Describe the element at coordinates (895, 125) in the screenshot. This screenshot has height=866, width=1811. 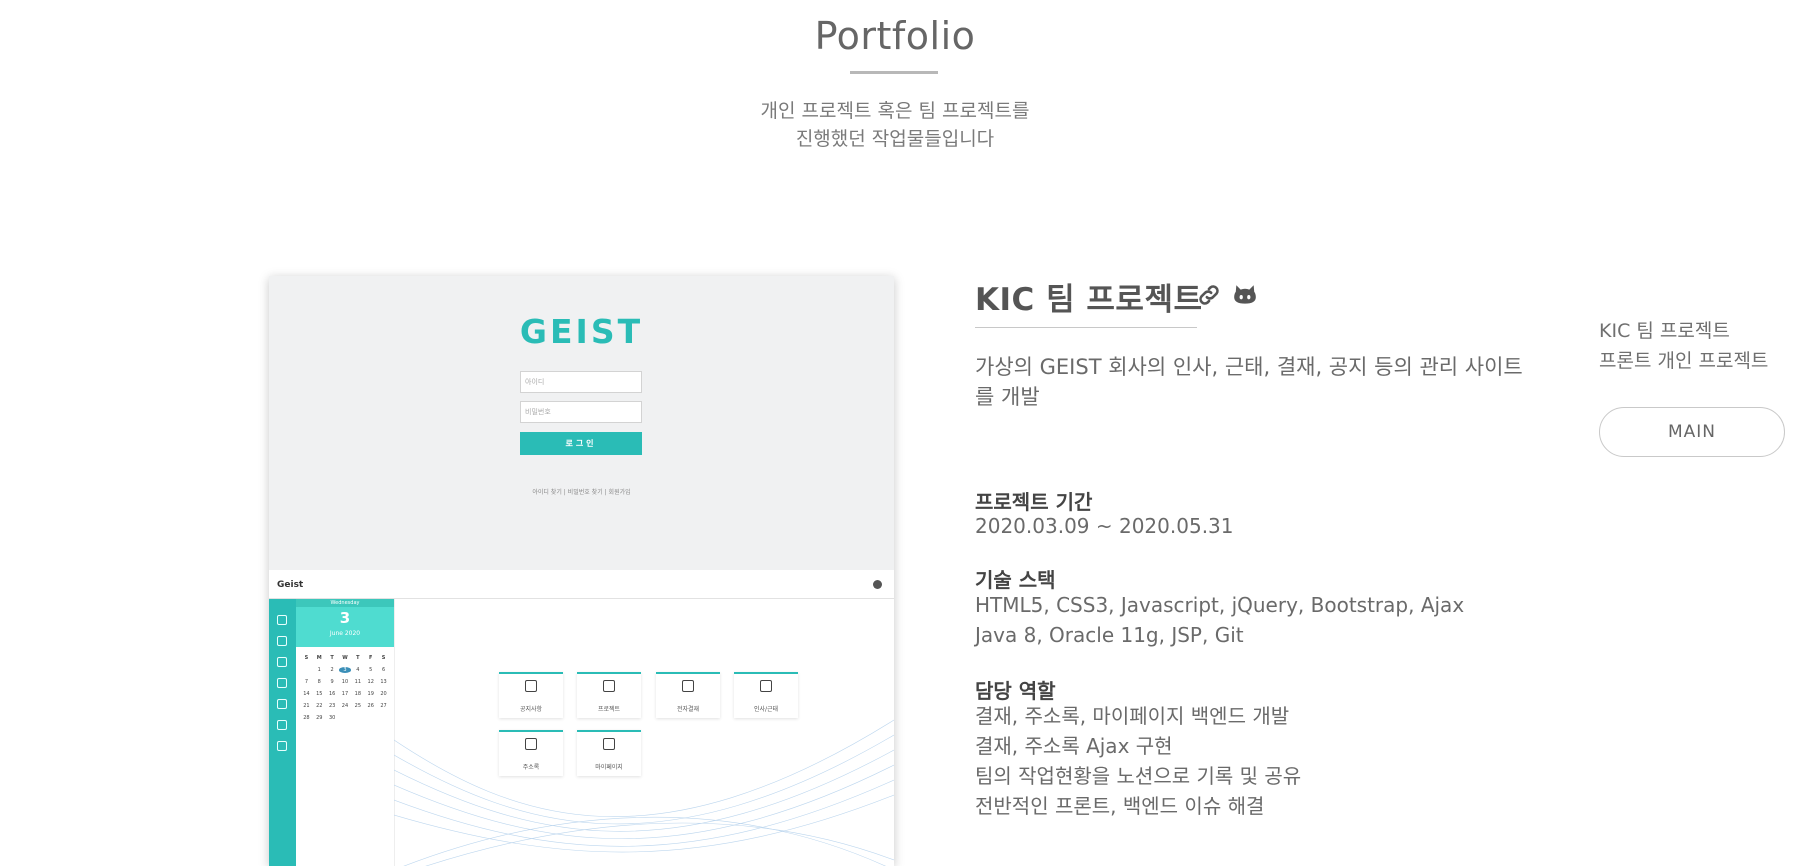
I see `section-subtitle: 개인 프로젝트 혹은 팀 프로젝트를 진행했던 작업물들입니다` at that location.